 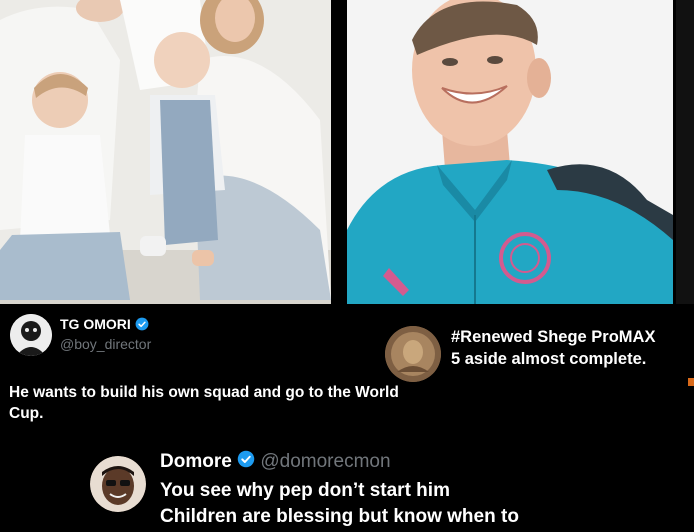 What do you see at coordinates (95, 324) in the screenshot?
I see `display-name: TG OMORI` at bounding box center [95, 324].